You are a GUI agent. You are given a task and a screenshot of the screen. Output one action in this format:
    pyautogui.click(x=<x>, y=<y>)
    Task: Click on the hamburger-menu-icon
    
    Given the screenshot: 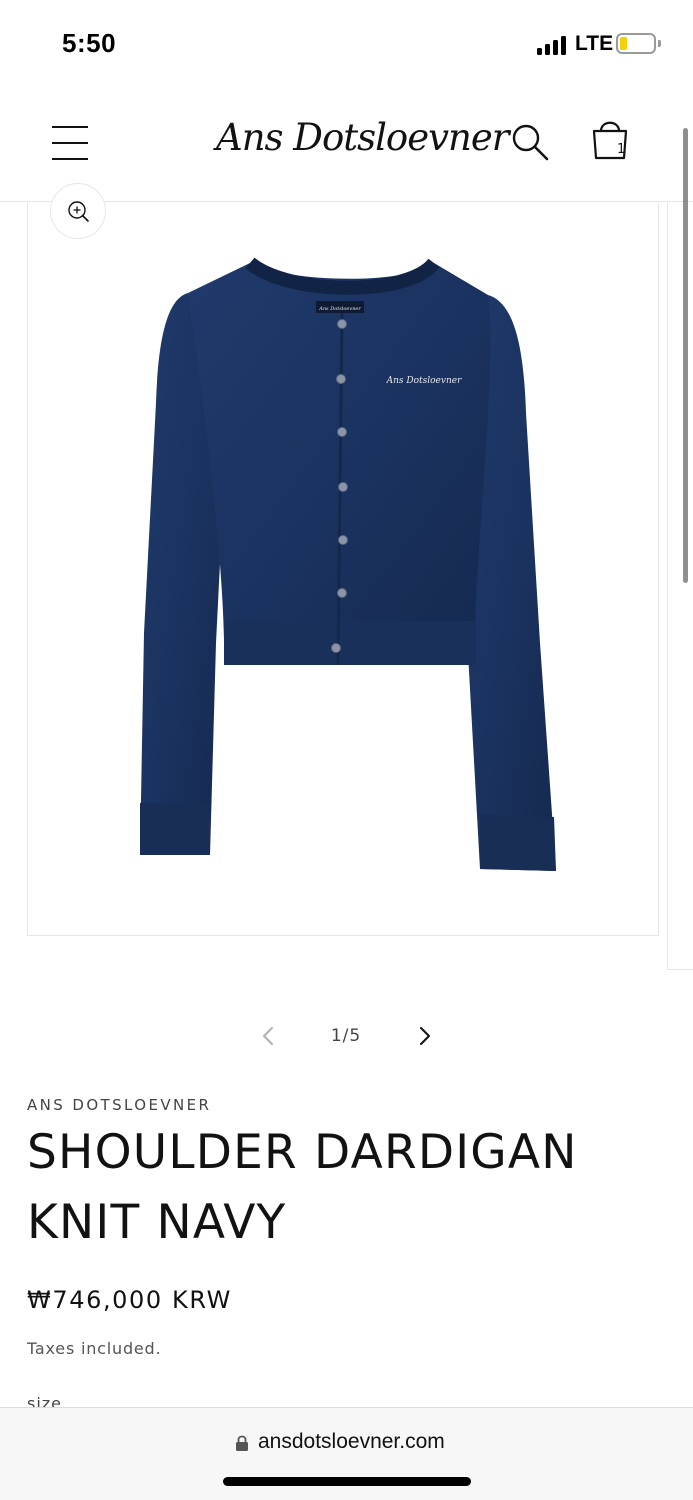 What is the action you would take?
    pyautogui.click(x=70, y=143)
    